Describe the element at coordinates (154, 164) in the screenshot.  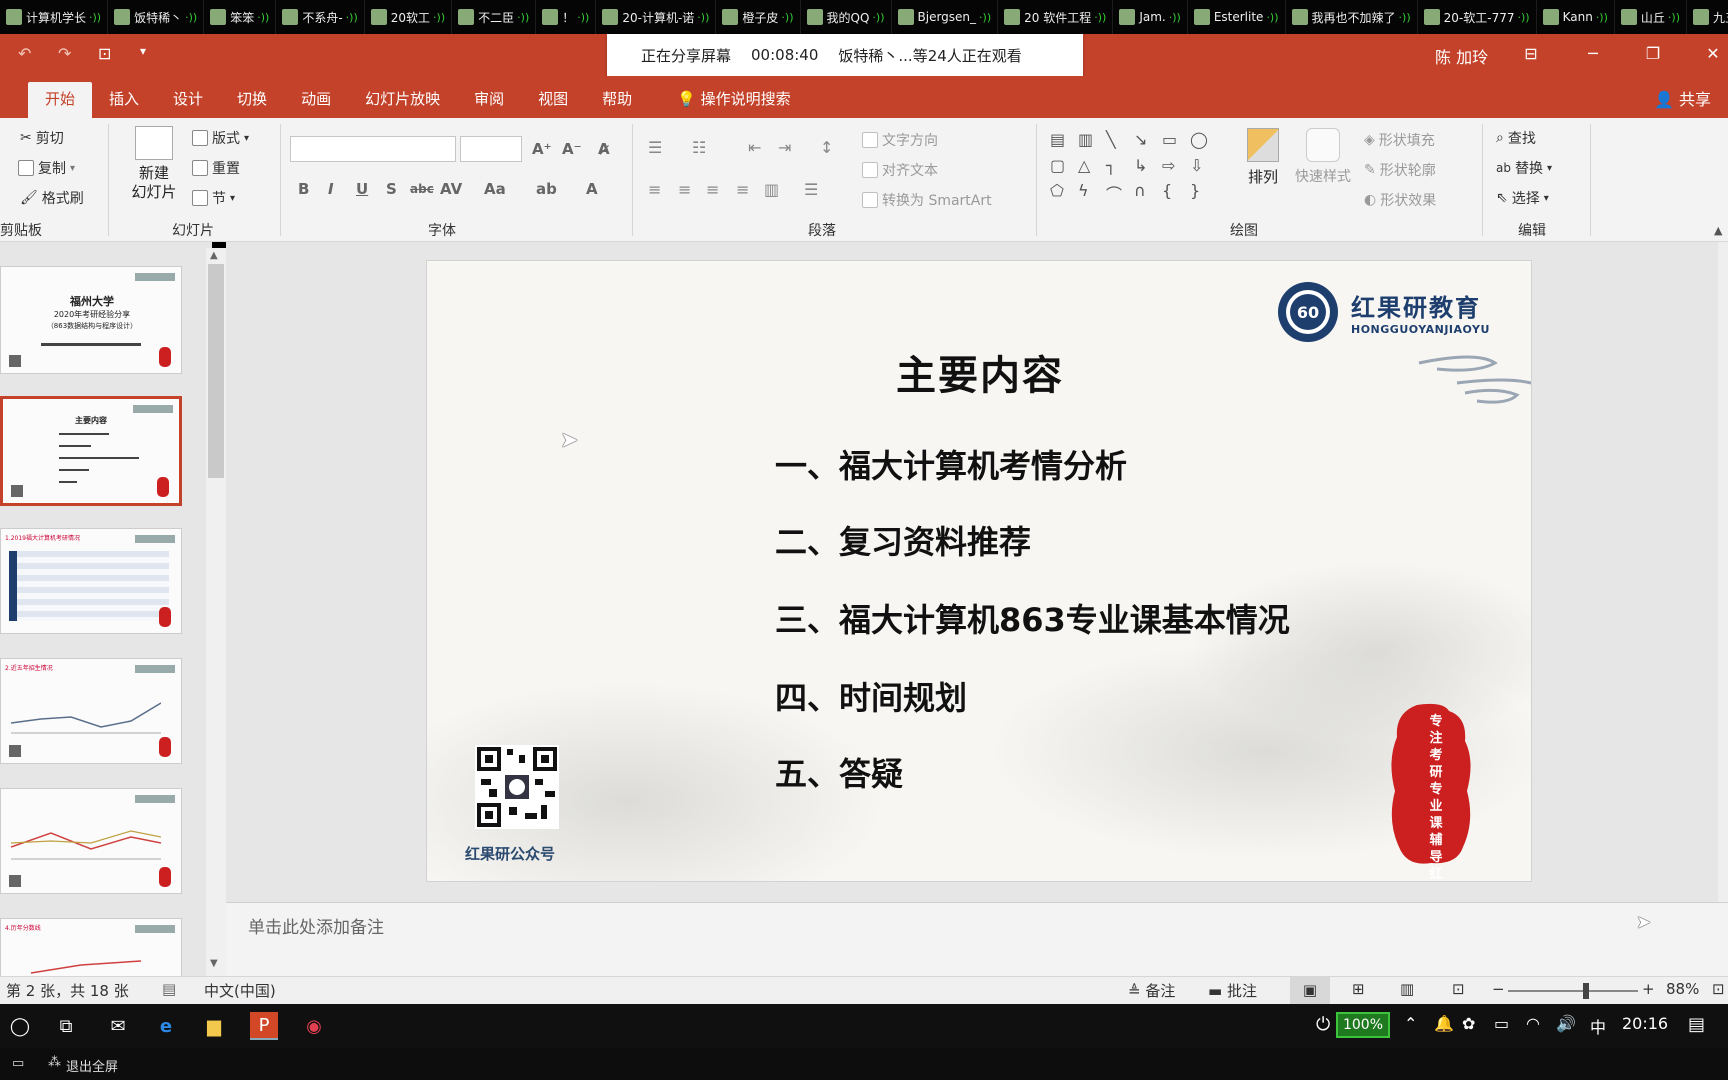
I see `new-slide-button: 新建 幻灯片` at that location.